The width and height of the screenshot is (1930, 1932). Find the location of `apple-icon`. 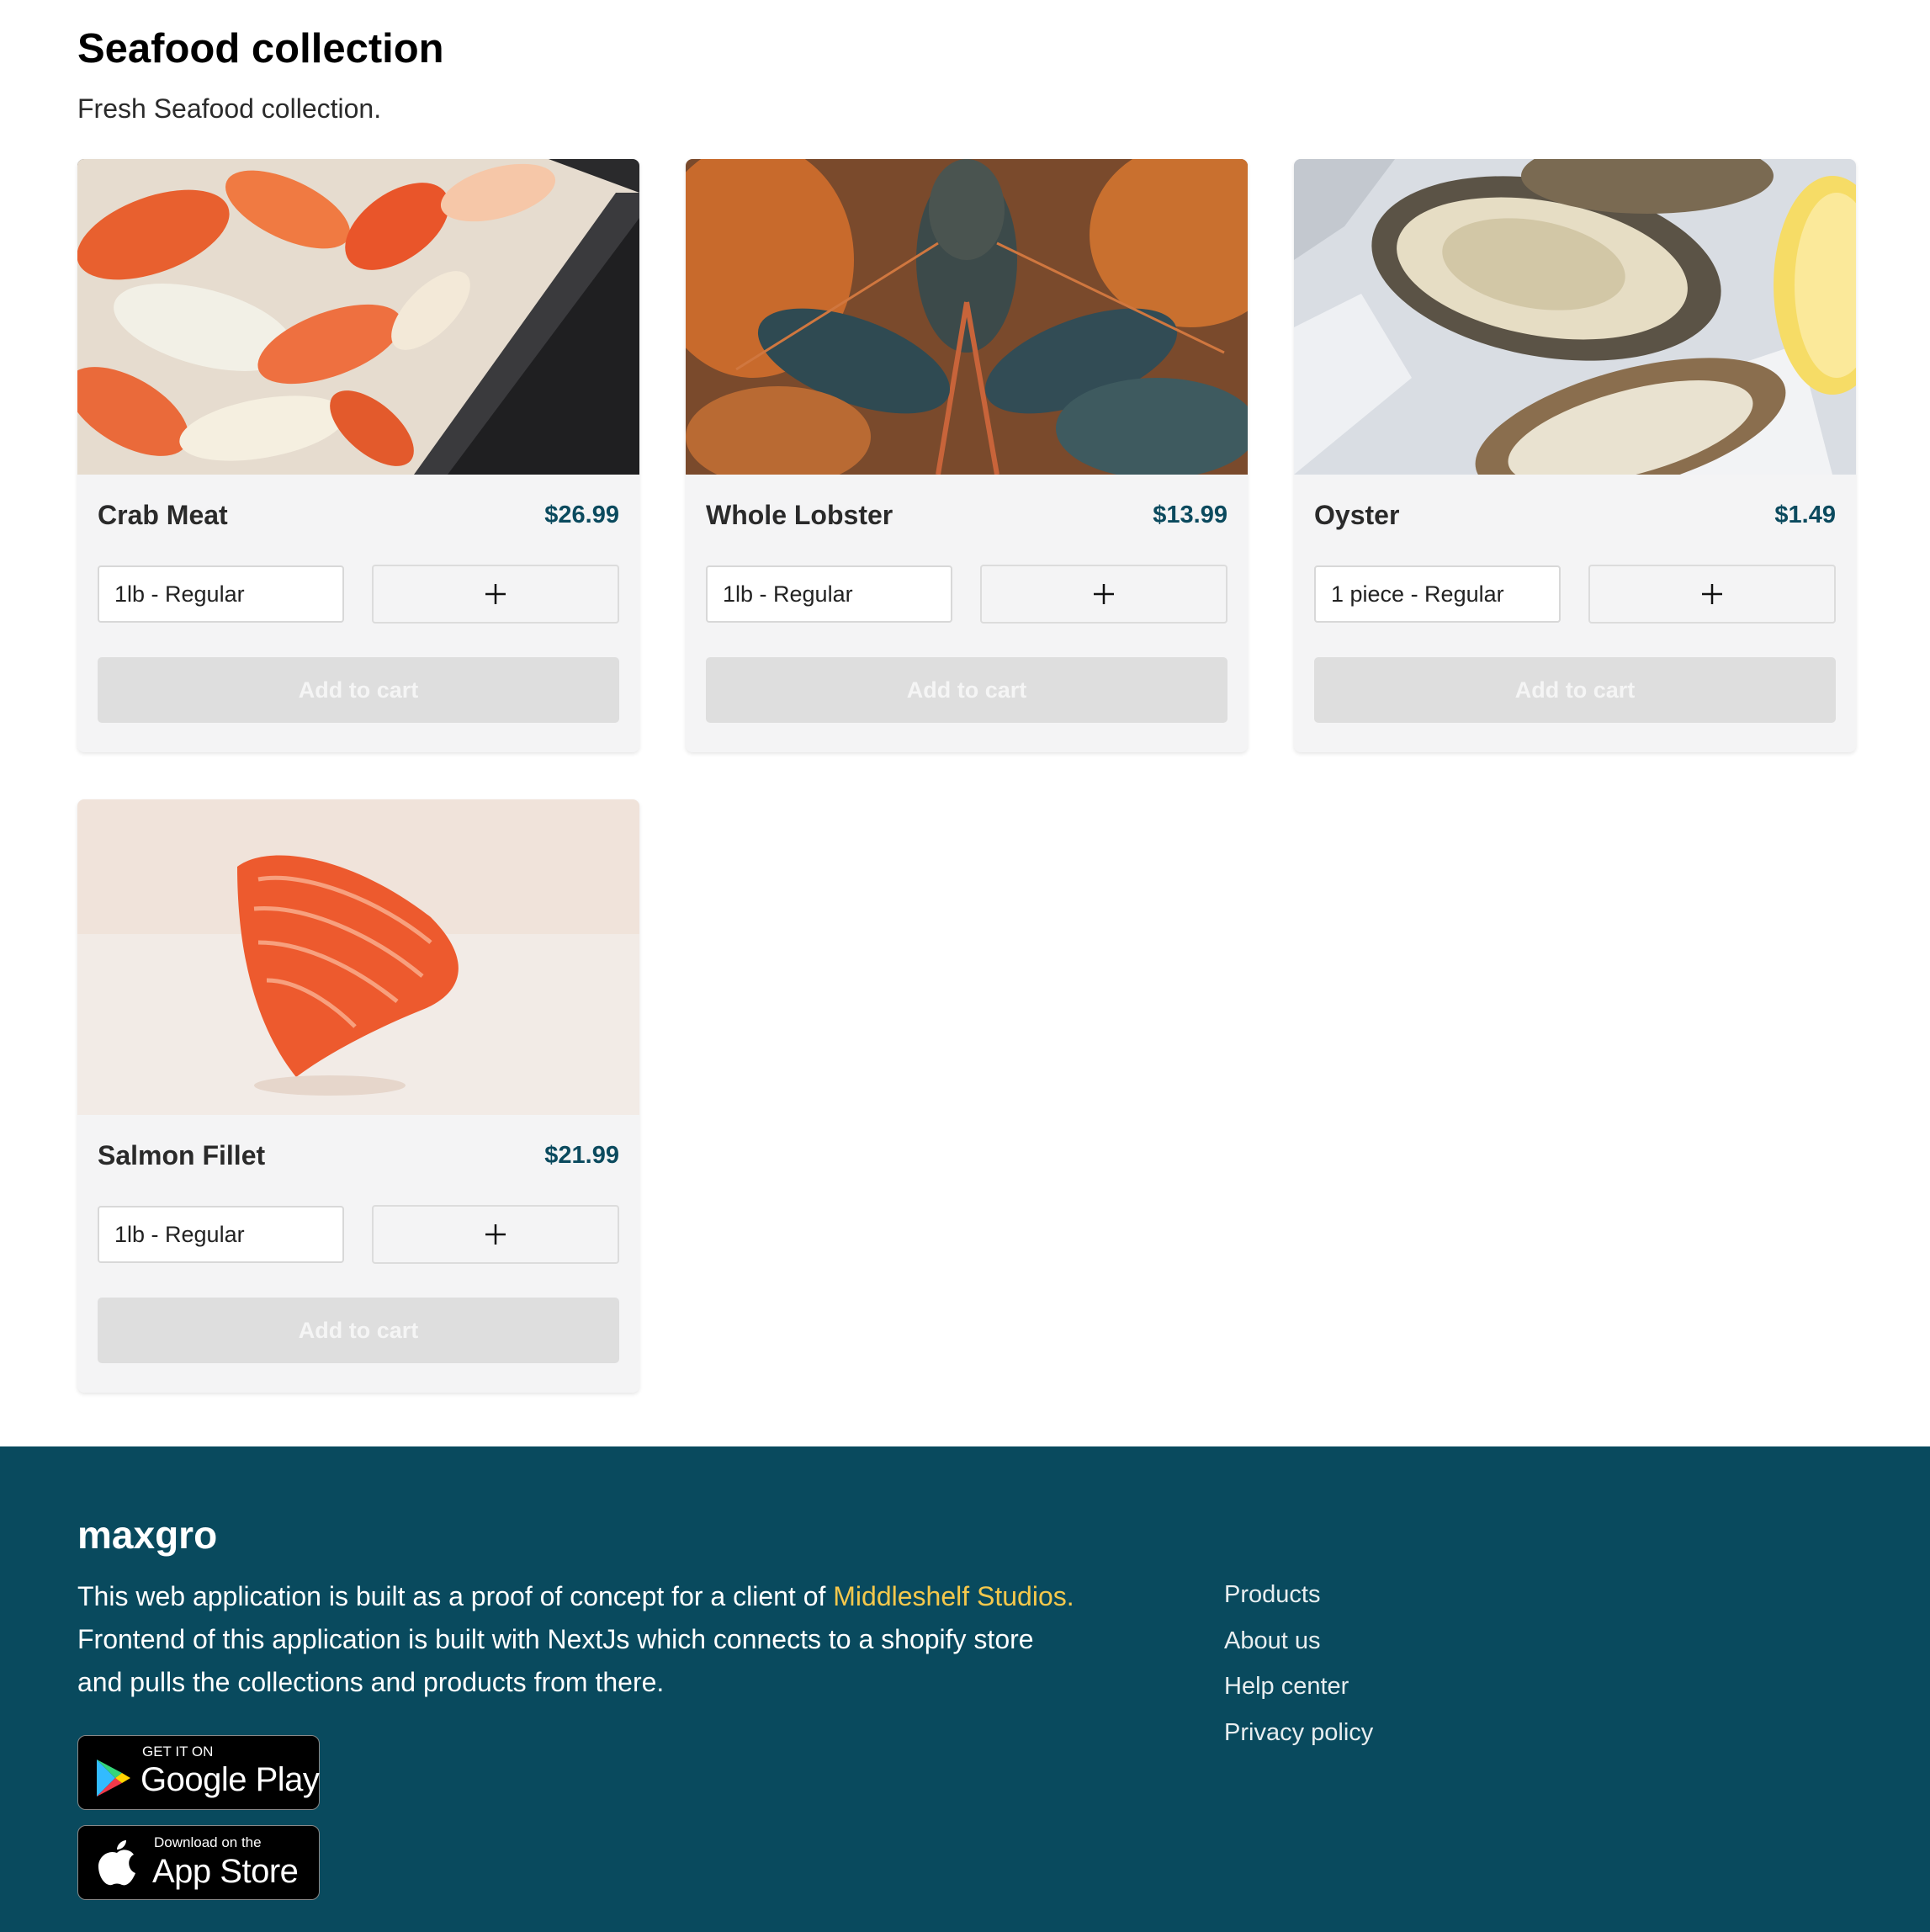

apple-icon is located at coordinates (117, 1863).